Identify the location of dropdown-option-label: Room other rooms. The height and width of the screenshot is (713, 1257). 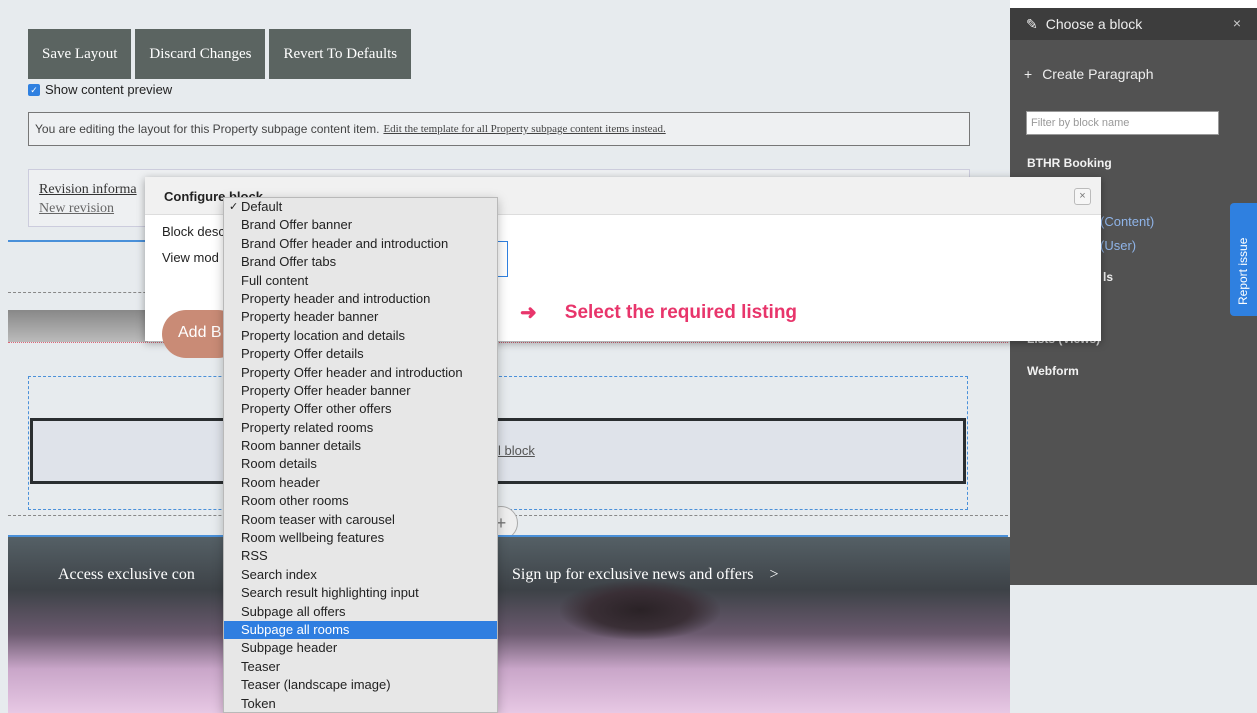
(295, 501).